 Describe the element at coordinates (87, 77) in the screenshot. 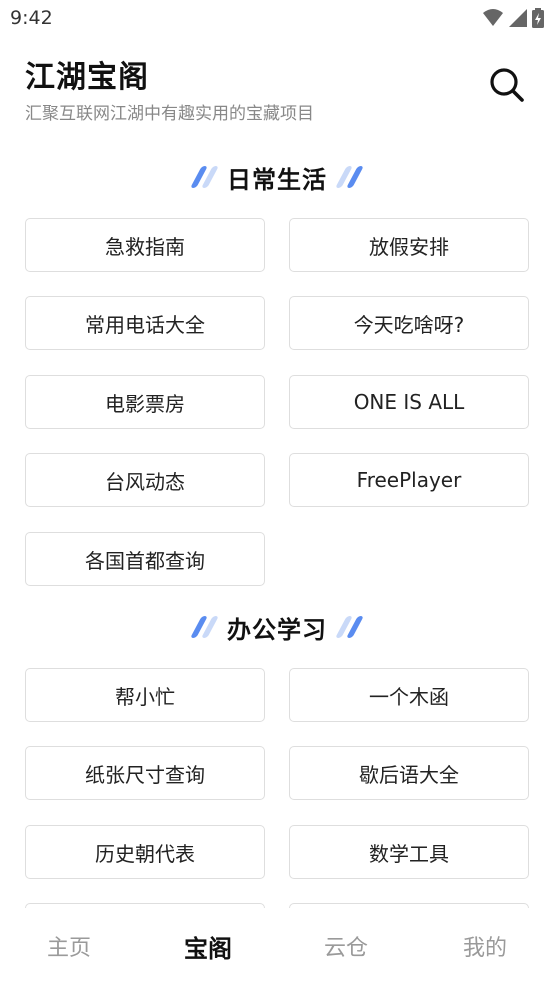

I see `page-title: 江湖宝阁` at that location.